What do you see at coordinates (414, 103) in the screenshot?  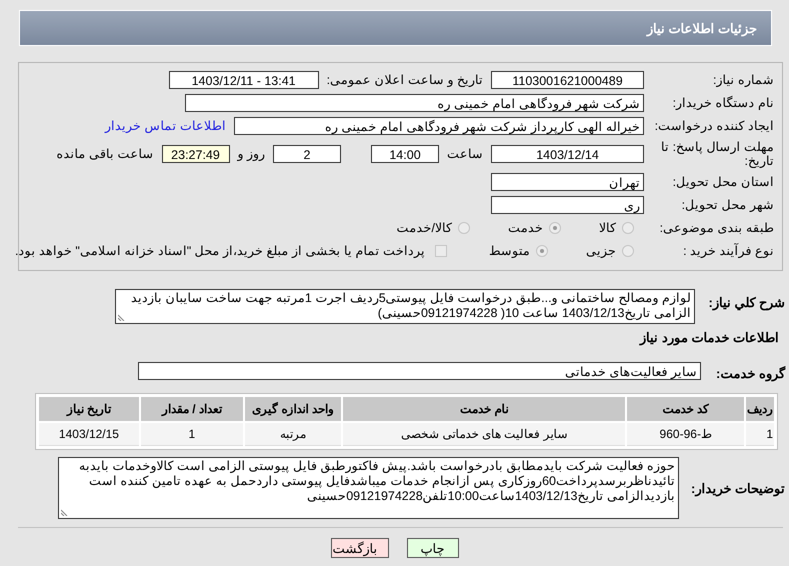 I see `buyer-org-field: شرکت شهر فرودگاهی امام خمینی ره` at bounding box center [414, 103].